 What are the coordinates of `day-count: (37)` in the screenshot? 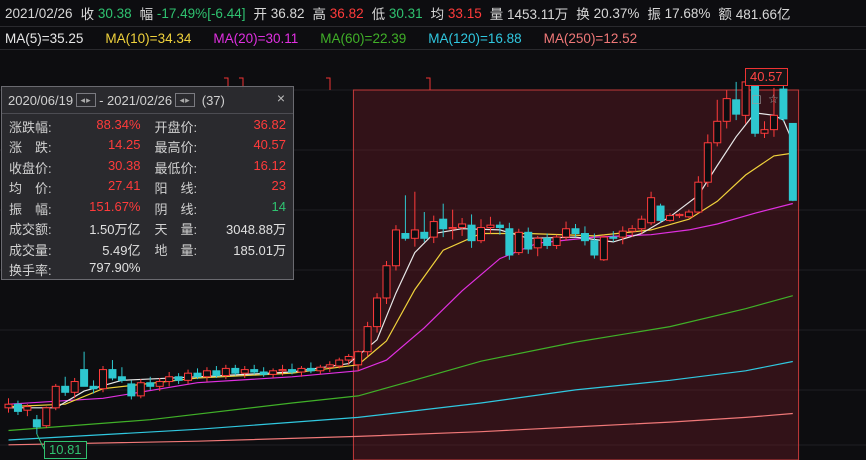 It's located at (213, 100).